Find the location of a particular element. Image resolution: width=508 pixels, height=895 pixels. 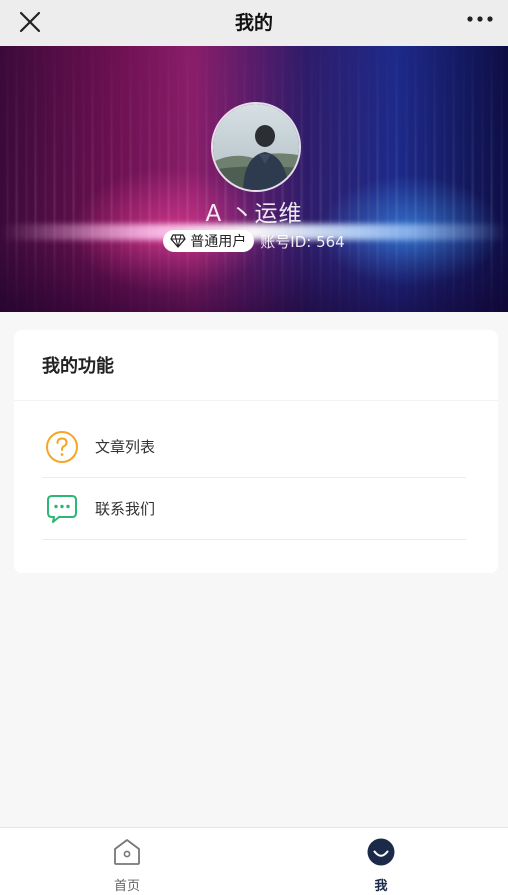

profile-face-icon is located at coordinates (381, 852).